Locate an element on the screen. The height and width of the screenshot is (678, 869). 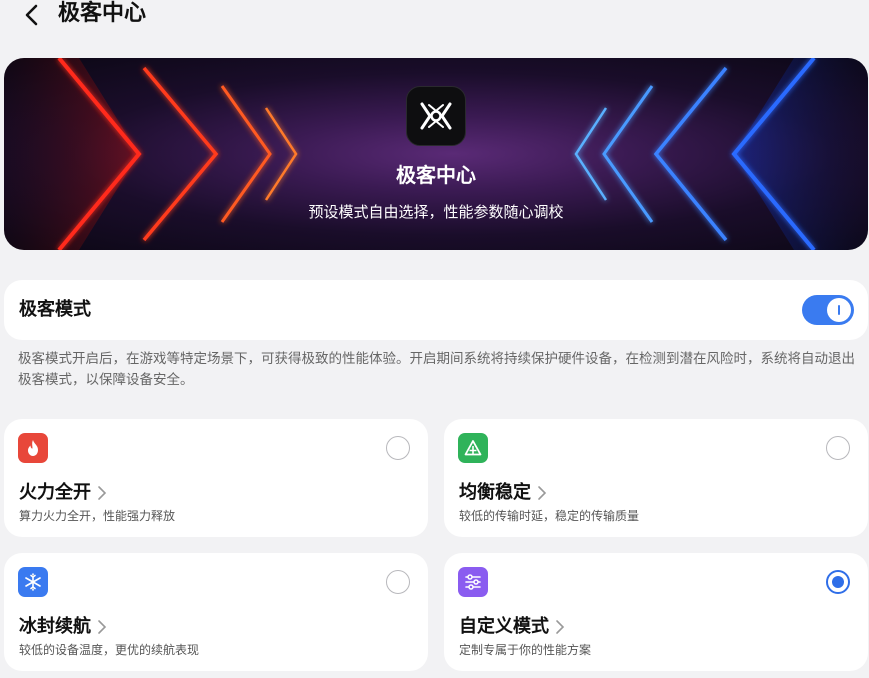
option-description: 较低的设备温度，更优的续航表现 is located at coordinates (109, 650).